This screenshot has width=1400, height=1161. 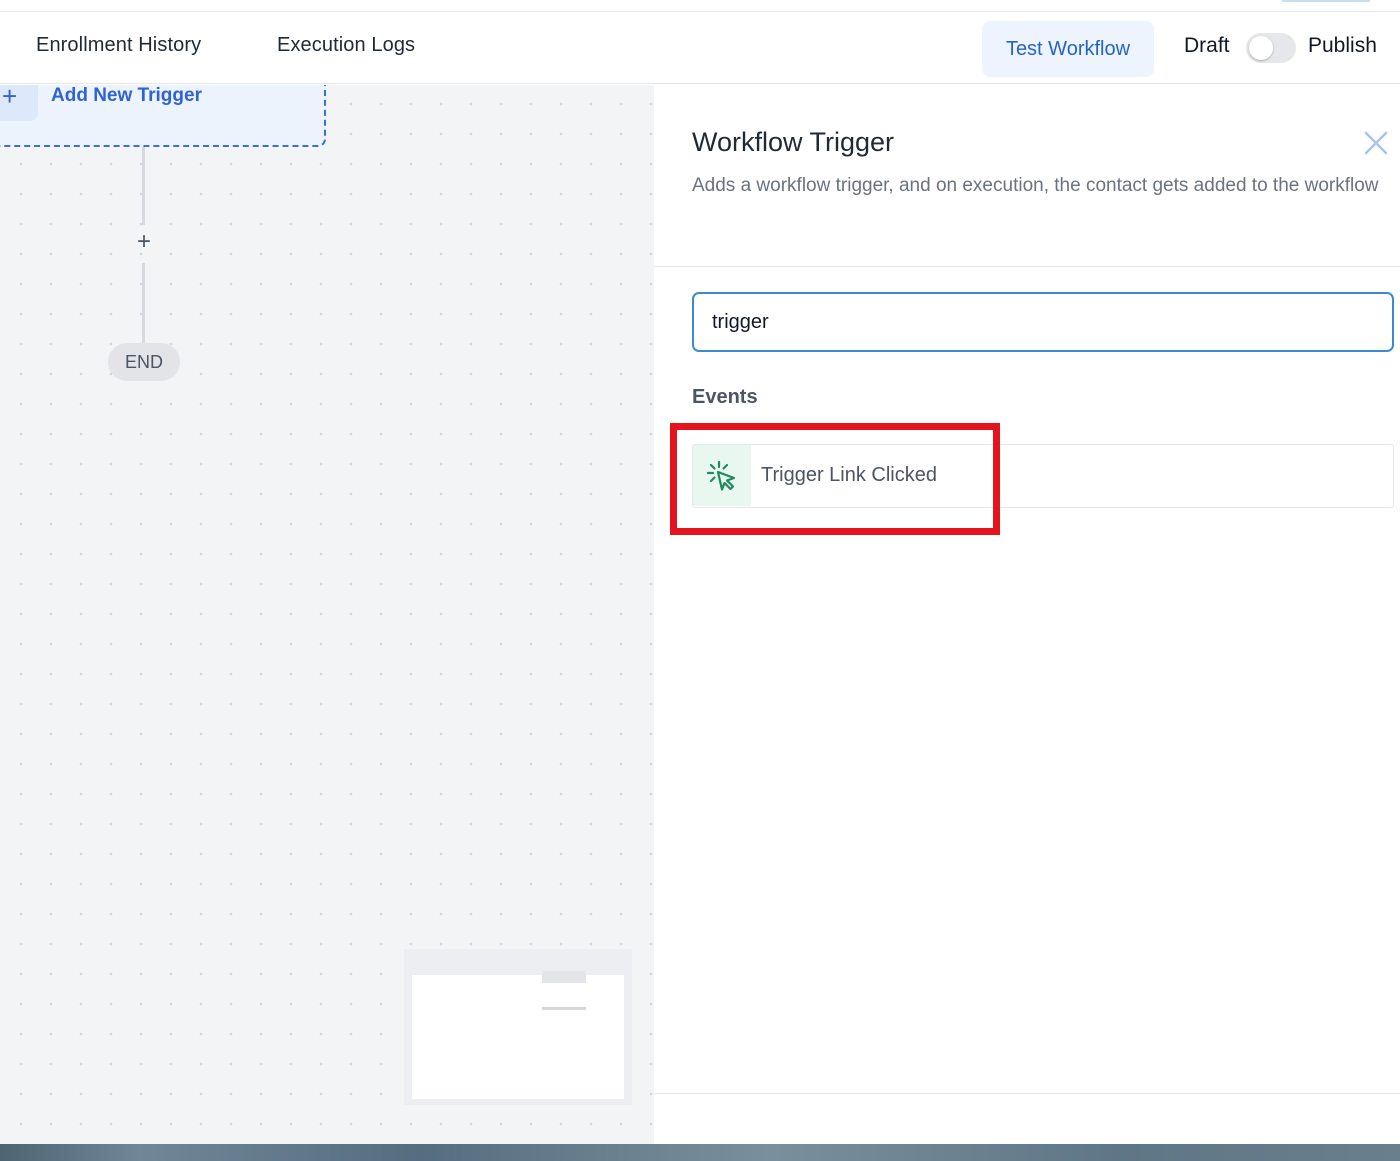 I want to click on top-strip, so click(x=700, y=6).